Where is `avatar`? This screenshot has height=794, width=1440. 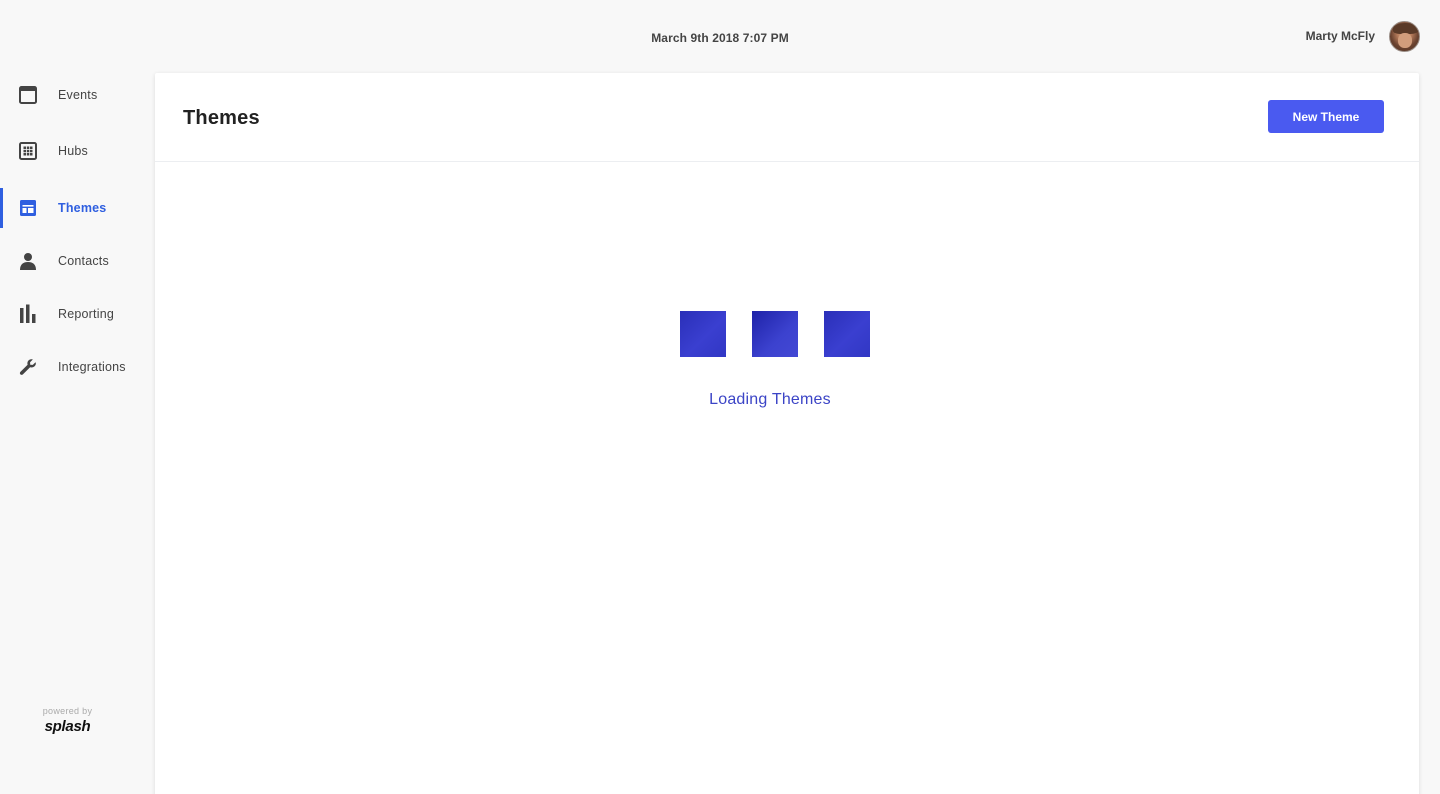
avatar is located at coordinates (1404, 36).